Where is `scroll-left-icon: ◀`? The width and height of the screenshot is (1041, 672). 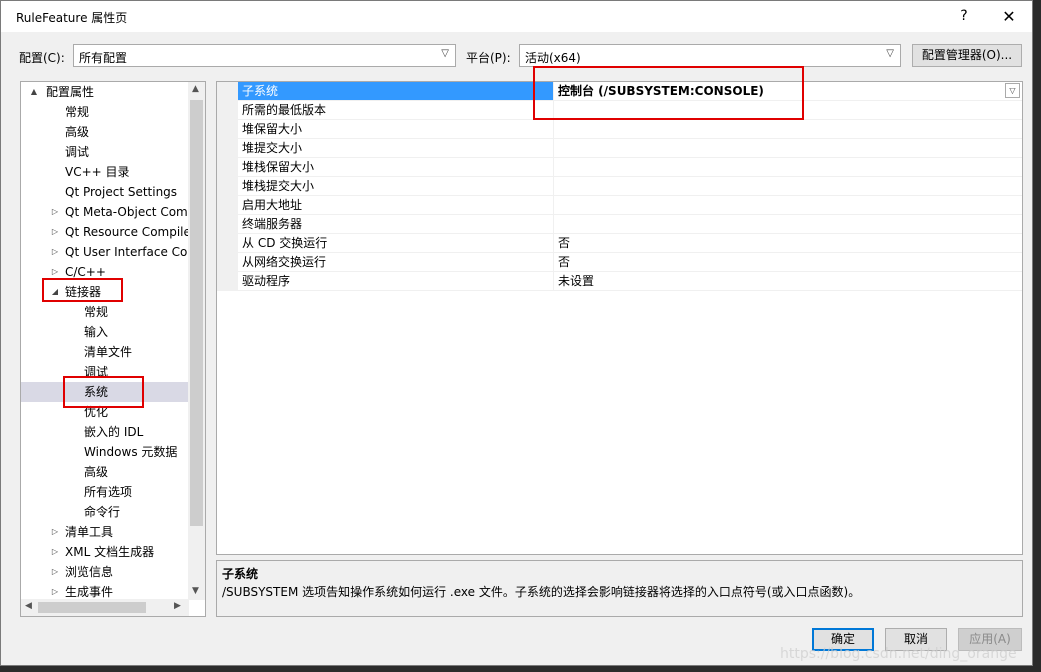 scroll-left-icon: ◀ is located at coordinates (28, 606).